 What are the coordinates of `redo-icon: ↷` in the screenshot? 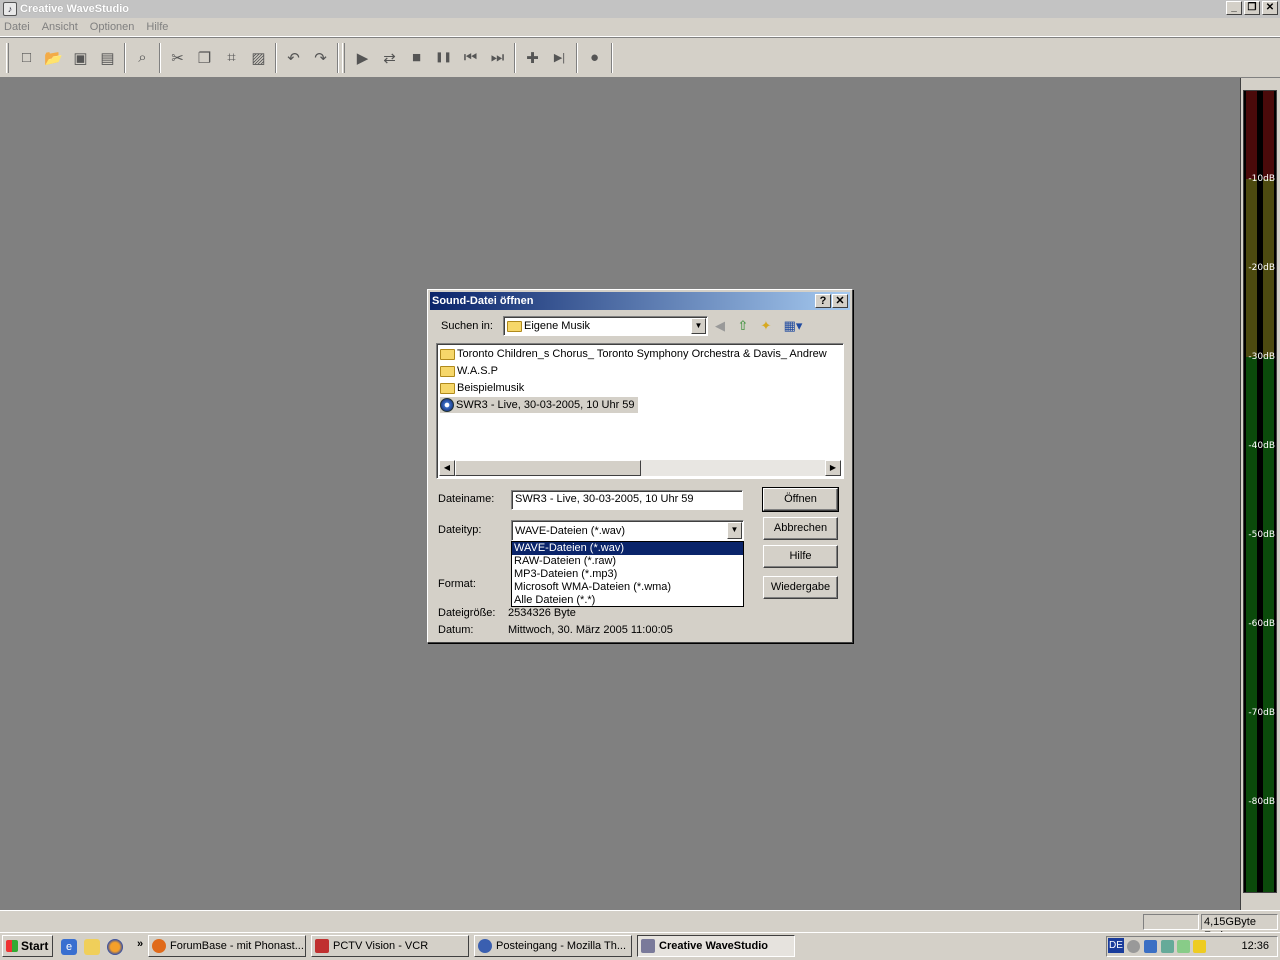 It's located at (320, 58).